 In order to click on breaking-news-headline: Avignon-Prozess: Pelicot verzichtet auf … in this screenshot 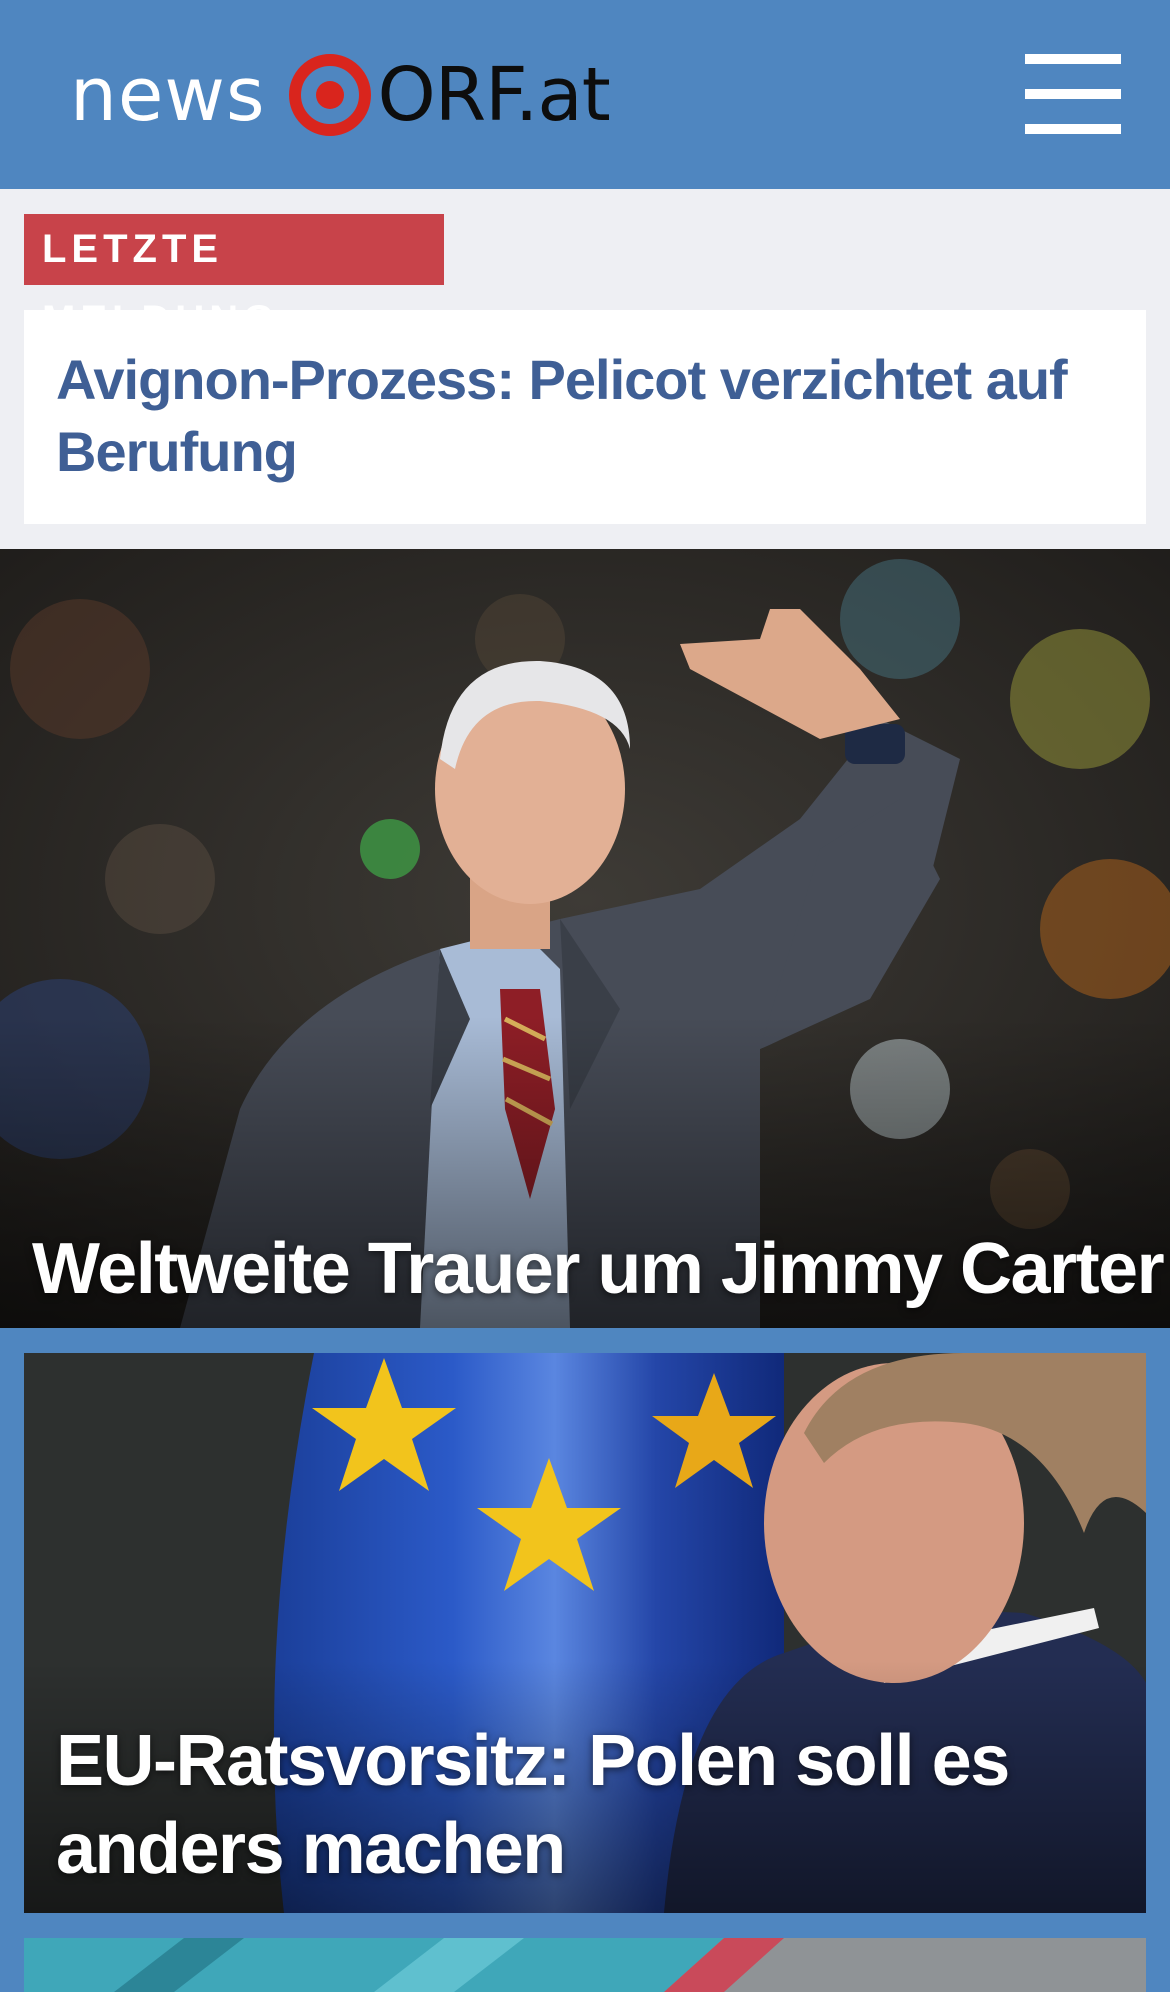, I will do `click(585, 416)`.